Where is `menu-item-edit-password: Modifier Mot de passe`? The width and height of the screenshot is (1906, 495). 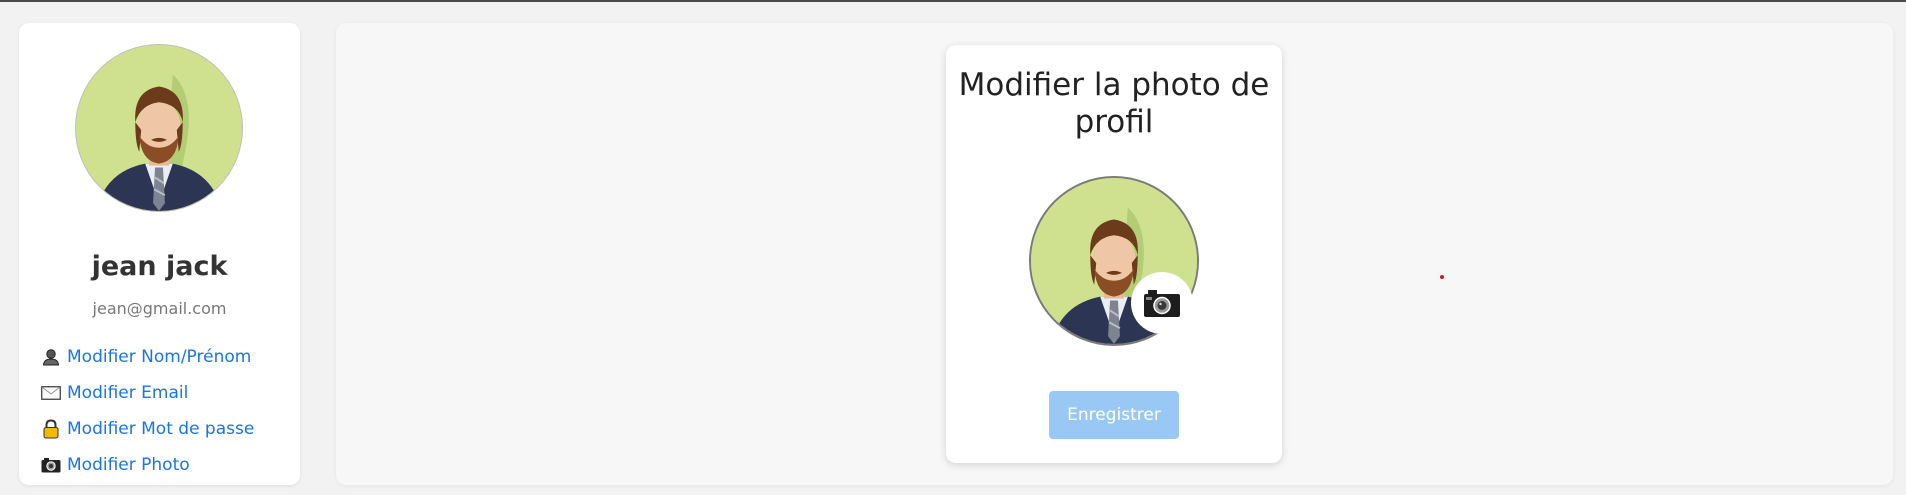 menu-item-edit-password: Modifier Mot de passe is located at coordinates (166, 429).